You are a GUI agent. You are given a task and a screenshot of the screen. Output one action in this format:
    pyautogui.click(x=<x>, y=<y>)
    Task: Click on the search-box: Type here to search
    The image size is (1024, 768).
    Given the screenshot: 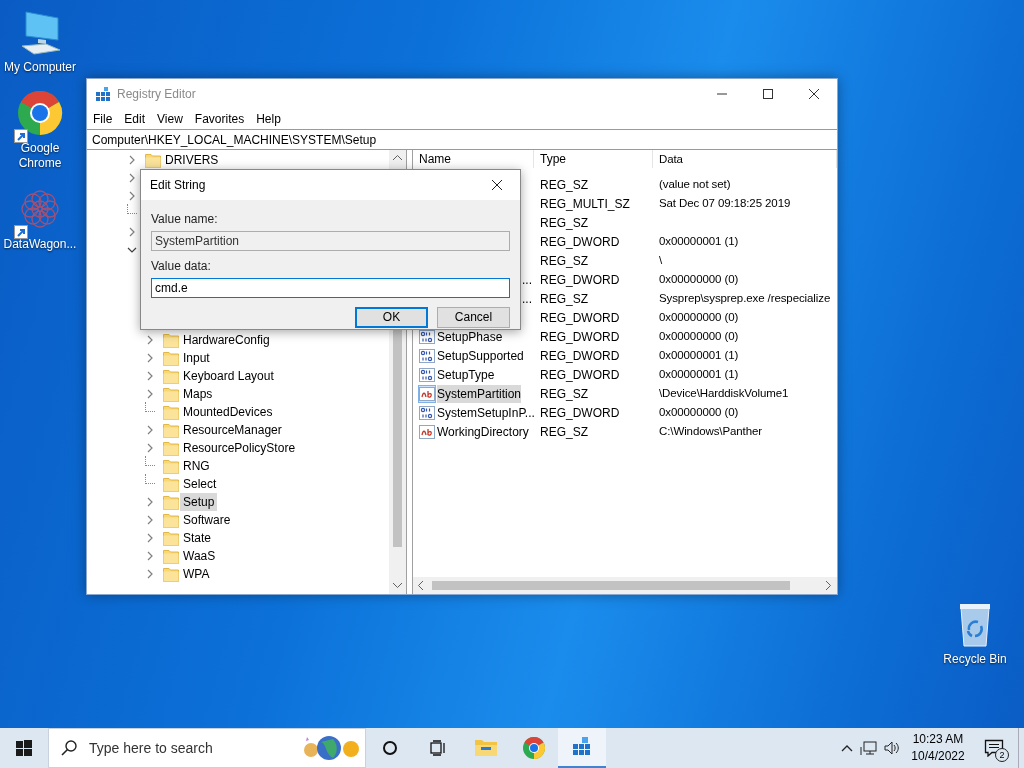 What is the action you would take?
    pyautogui.click(x=207, y=748)
    